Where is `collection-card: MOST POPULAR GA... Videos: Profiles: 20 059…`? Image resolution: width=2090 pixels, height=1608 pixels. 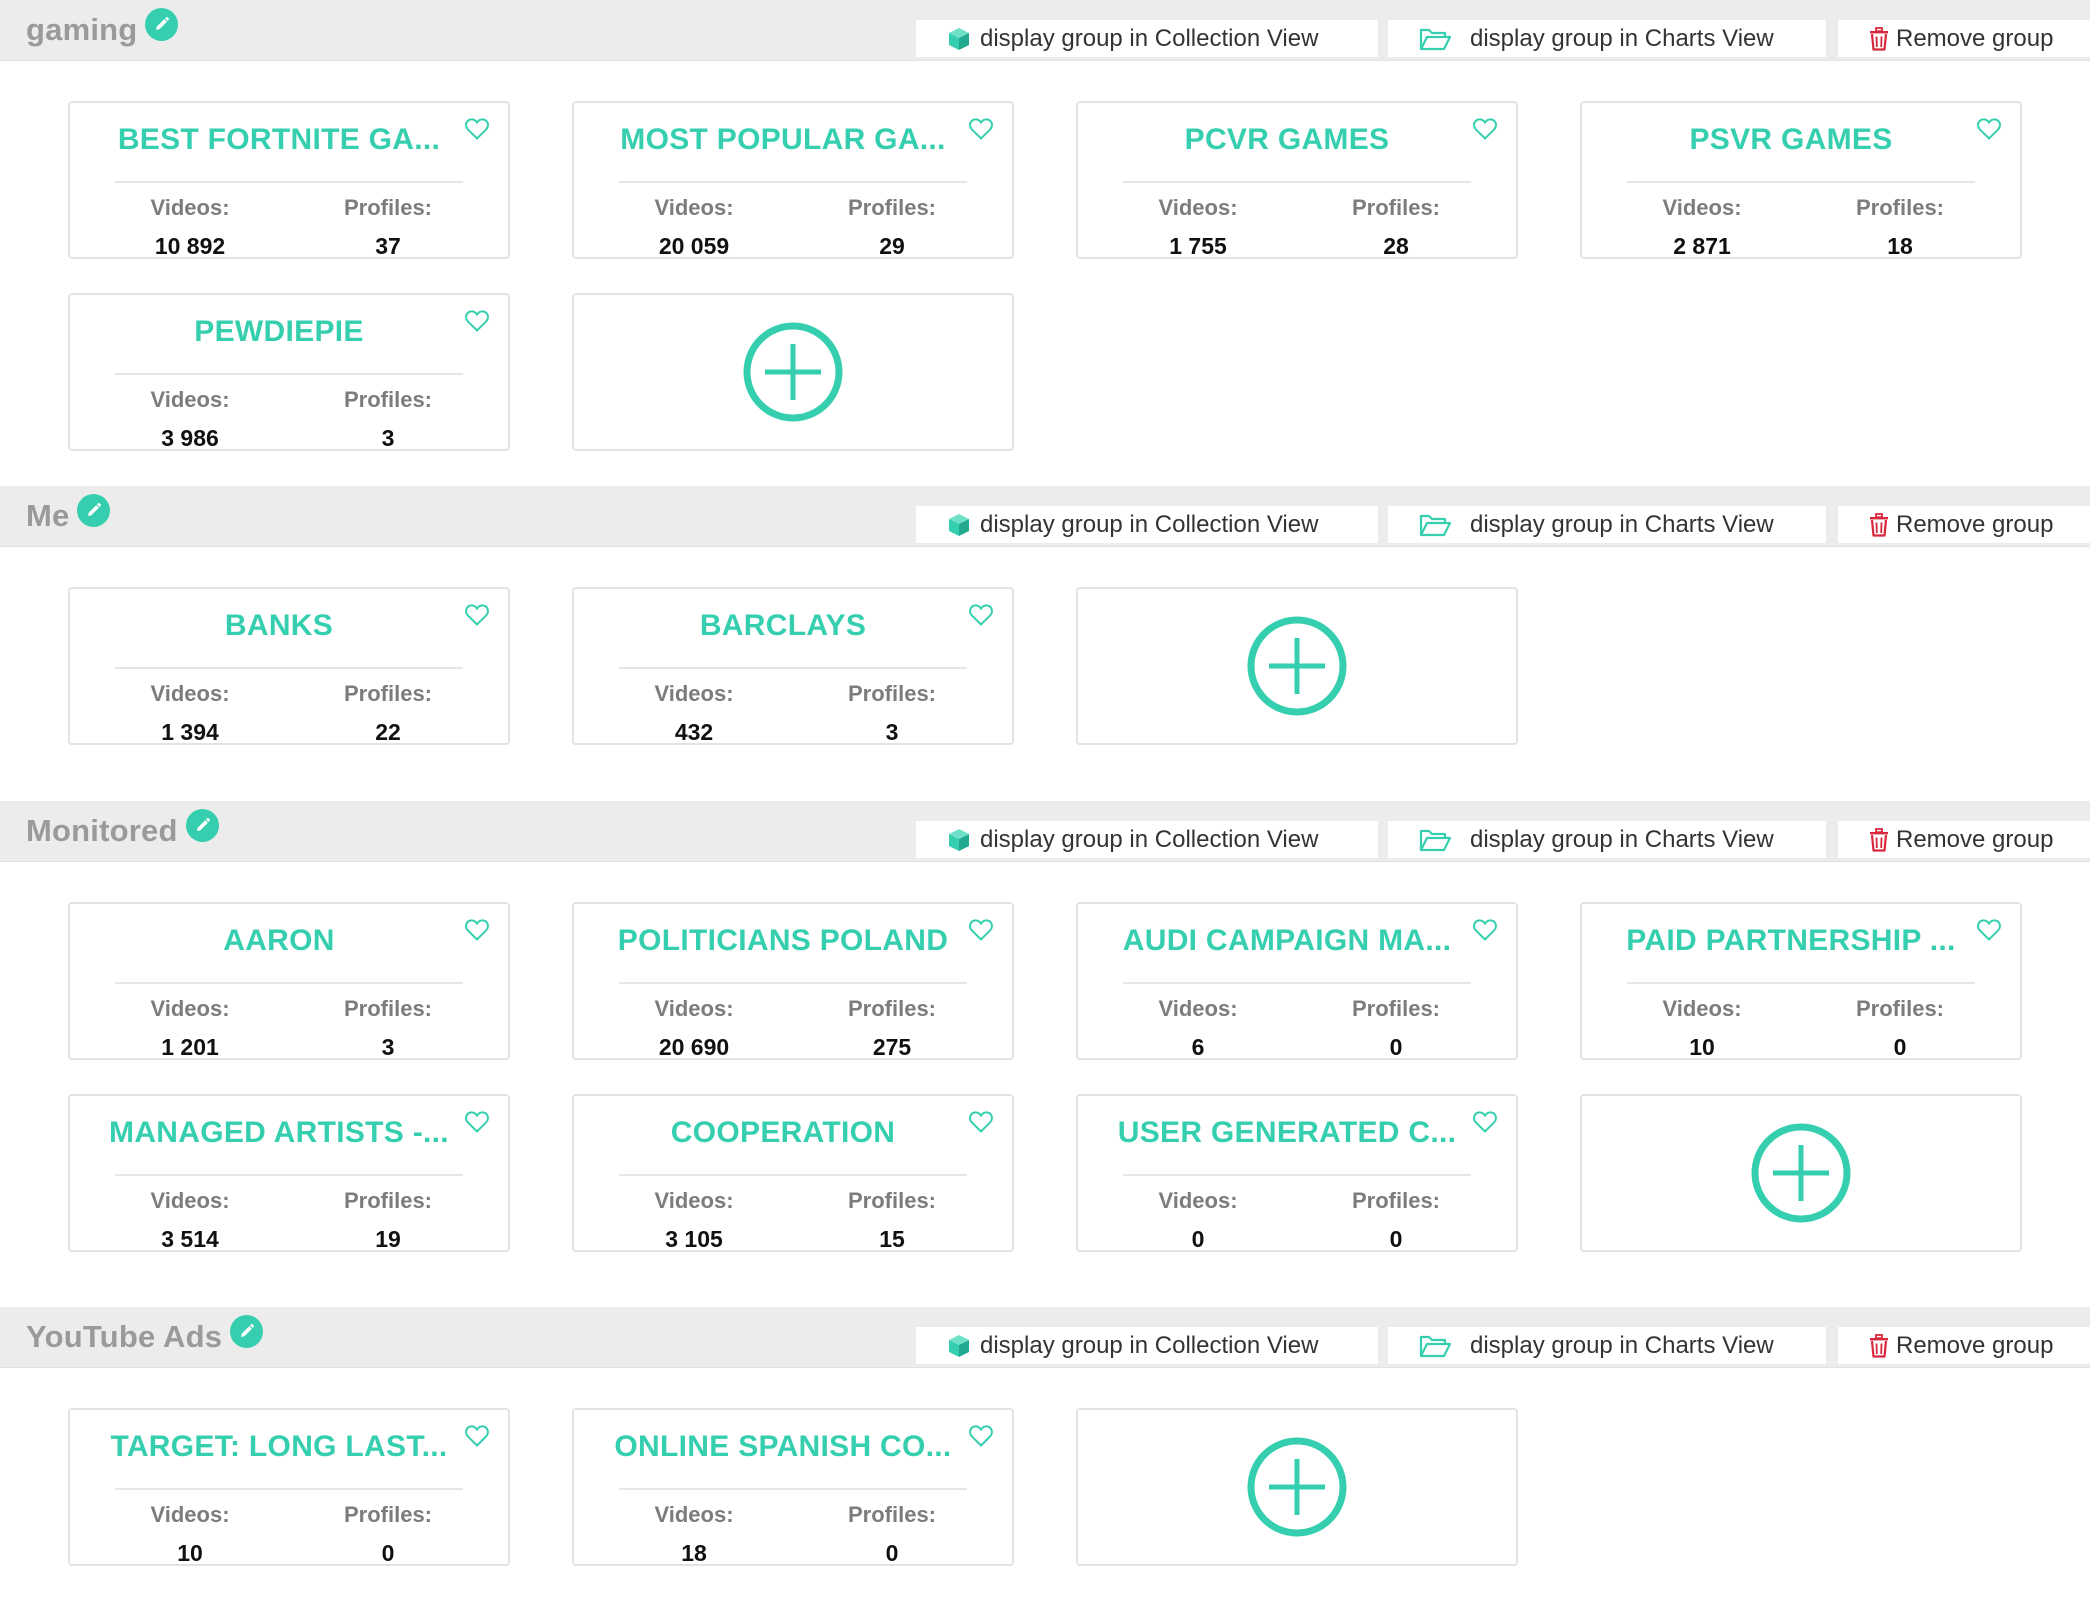
collection-card: MOST POPULAR GA... Videos: Profiles: 20 059… is located at coordinates (793, 180).